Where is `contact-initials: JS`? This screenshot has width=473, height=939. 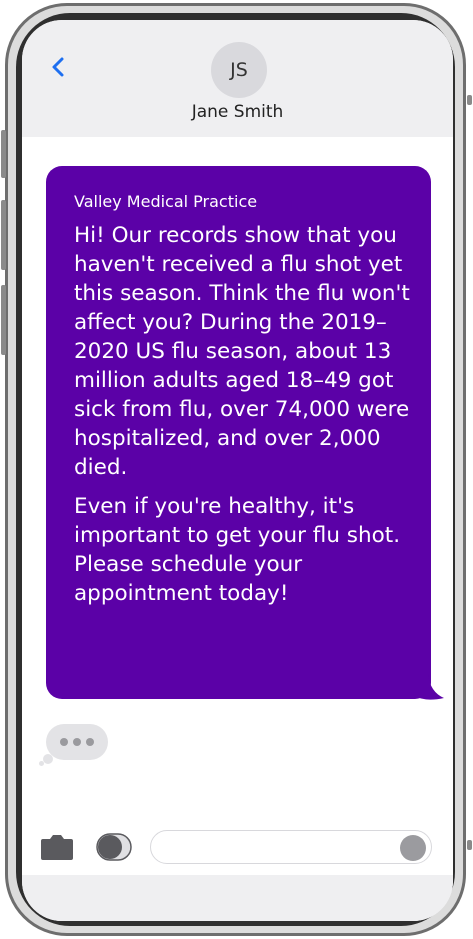 contact-initials: JS is located at coordinates (239, 70).